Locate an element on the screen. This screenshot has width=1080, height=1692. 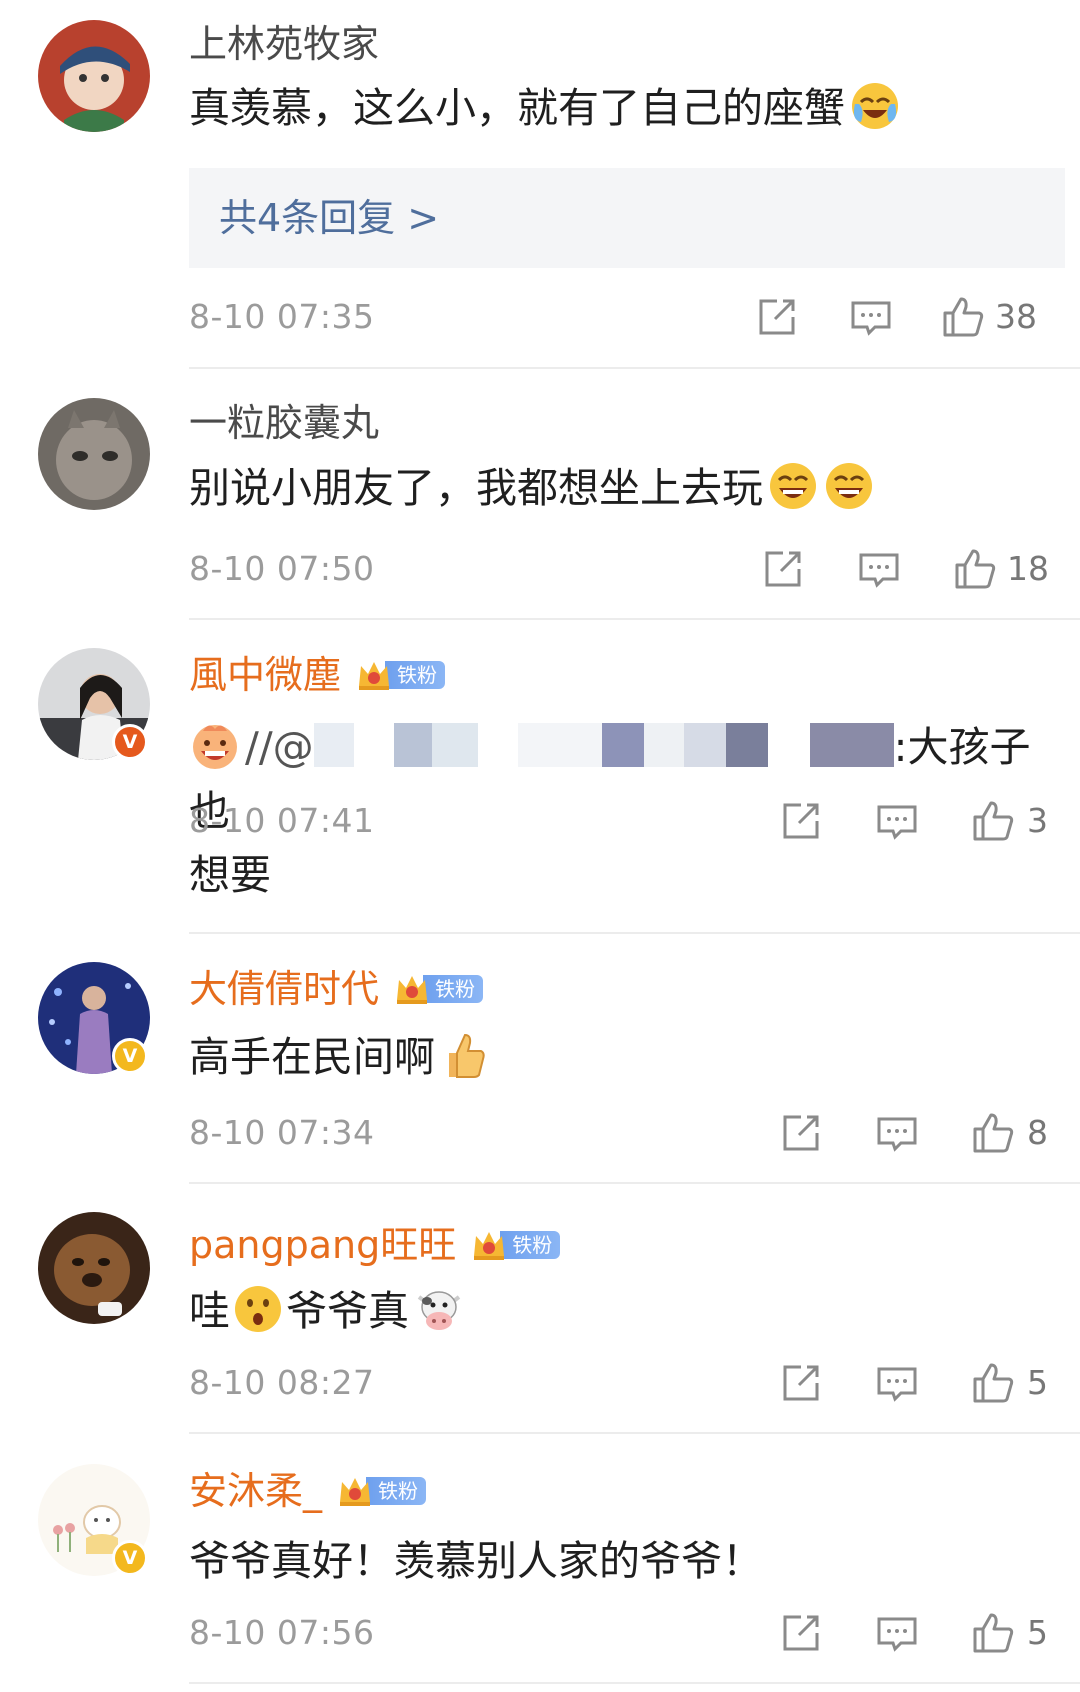
username: 上林苑牧家 is located at coordinates (284, 44).